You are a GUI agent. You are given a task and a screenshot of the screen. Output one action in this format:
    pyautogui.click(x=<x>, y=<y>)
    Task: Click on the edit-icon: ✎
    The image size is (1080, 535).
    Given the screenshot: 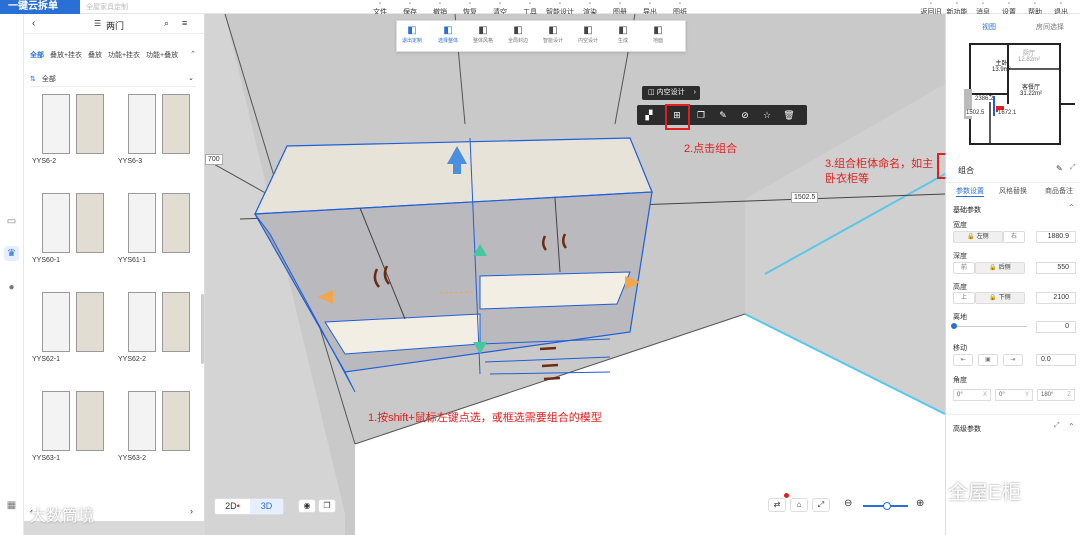 What is the action you would take?
    pyautogui.click(x=1059, y=168)
    